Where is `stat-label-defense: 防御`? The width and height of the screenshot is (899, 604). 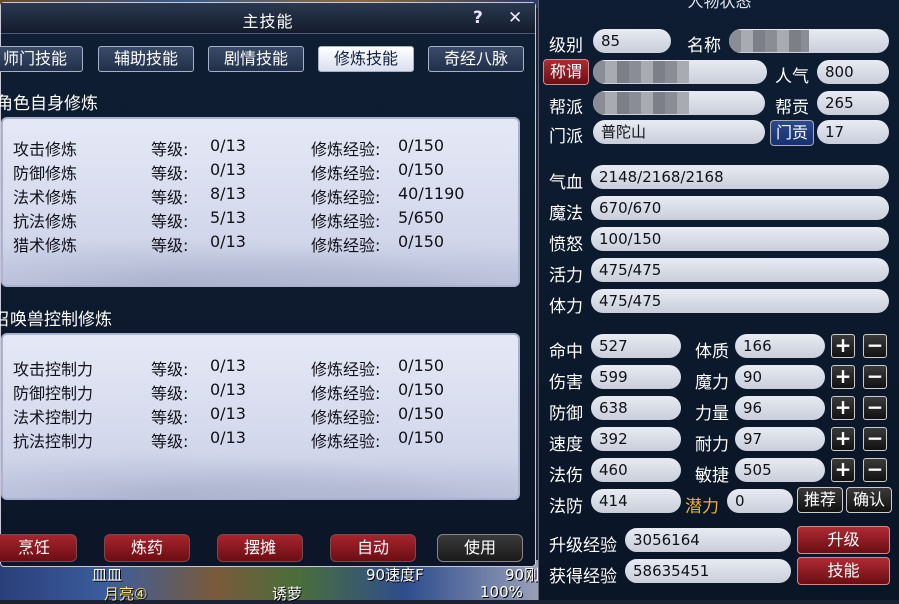
stat-label-defense: 防御 is located at coordinates (566, 414).